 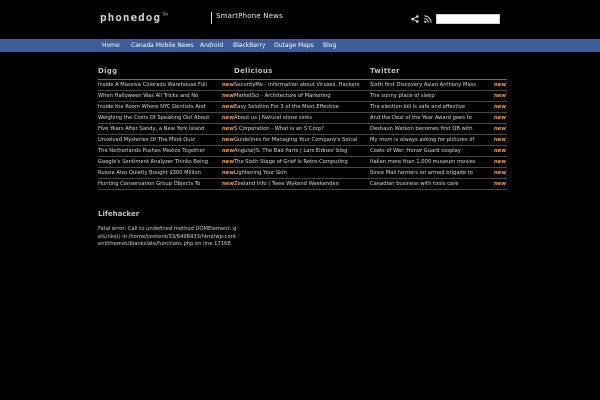 What do you see at coordinates (426, 173) in the screenshot?
I see `list-item-link: Since Mali farmers on armed brigade to` at bounding box center [426, 173].